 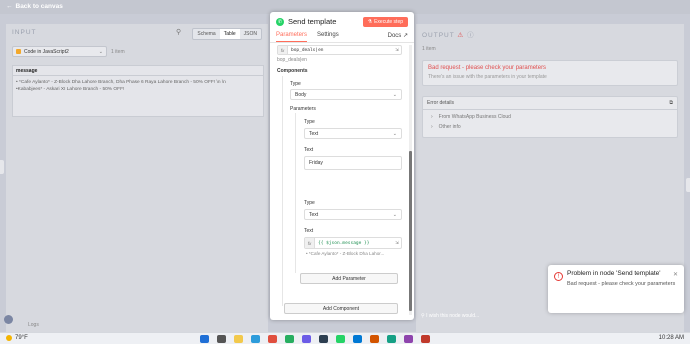 What do you see at coordinates (394, 36) in the screenshot?
I see `docs-label: Docs` at bounding box center [394, 36].